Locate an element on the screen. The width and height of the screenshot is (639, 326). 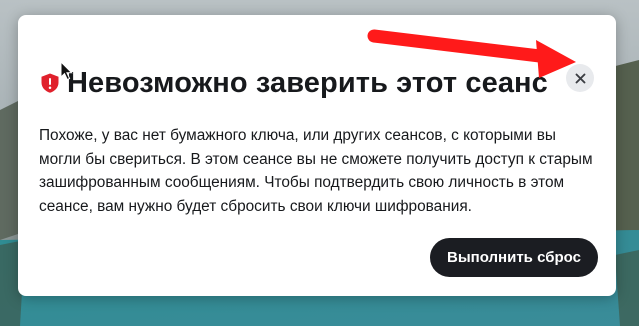
close-icon is located at coordinates (580, 78).